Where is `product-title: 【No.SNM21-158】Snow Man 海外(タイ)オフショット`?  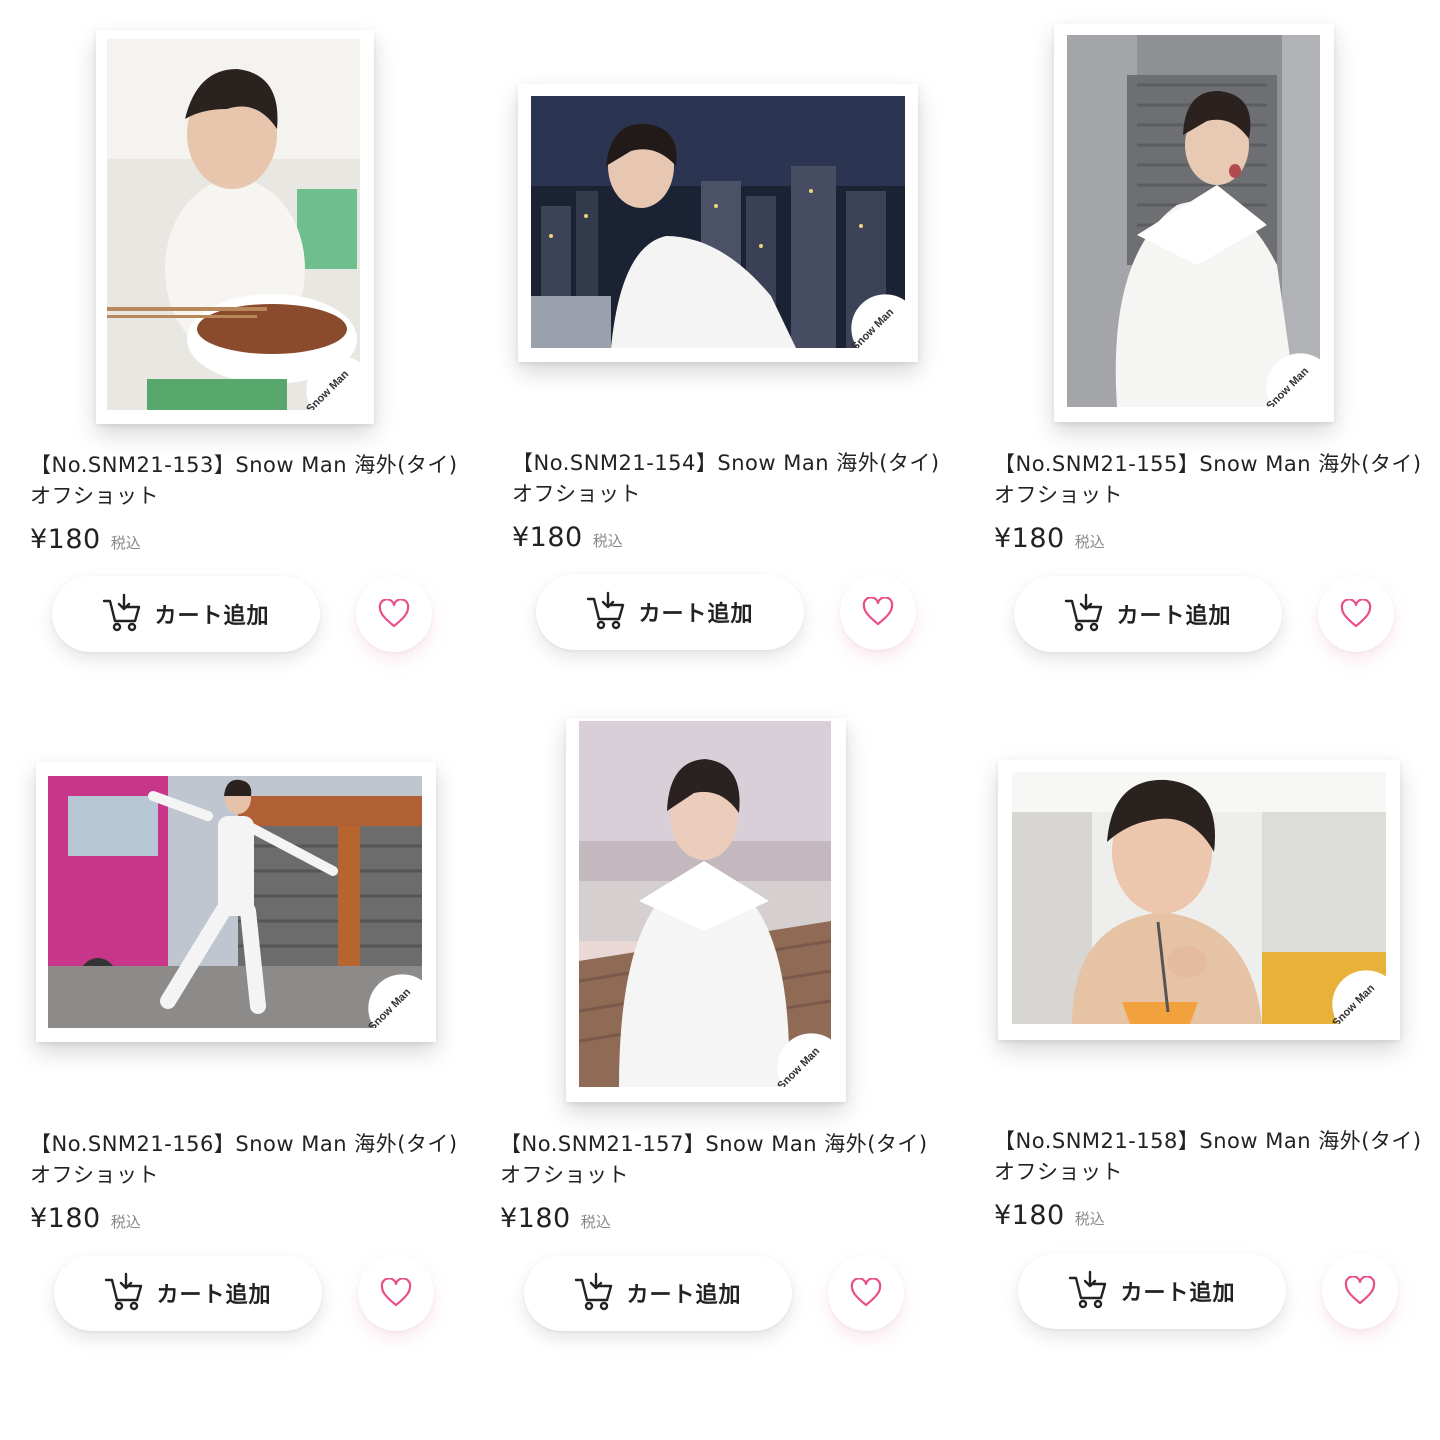 product-title: 【No.SNM21-158】Snow Man 海外(タイ)オフショット is located at coordinates (1214, 1157).